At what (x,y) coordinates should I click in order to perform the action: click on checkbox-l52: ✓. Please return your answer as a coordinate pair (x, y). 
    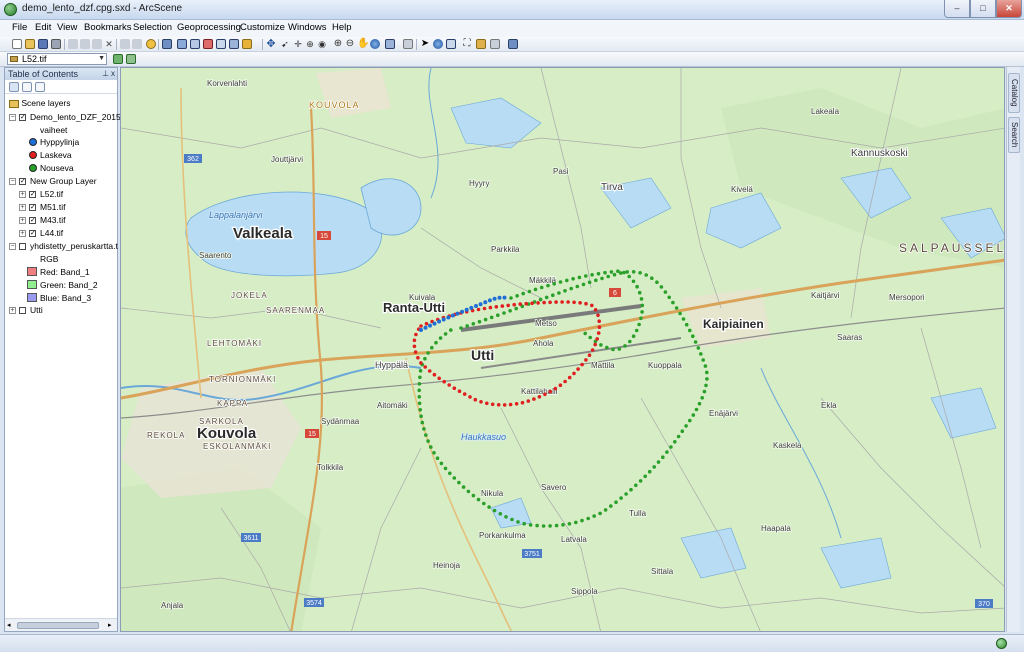
    Looking at the image, I should click on (32, 194).